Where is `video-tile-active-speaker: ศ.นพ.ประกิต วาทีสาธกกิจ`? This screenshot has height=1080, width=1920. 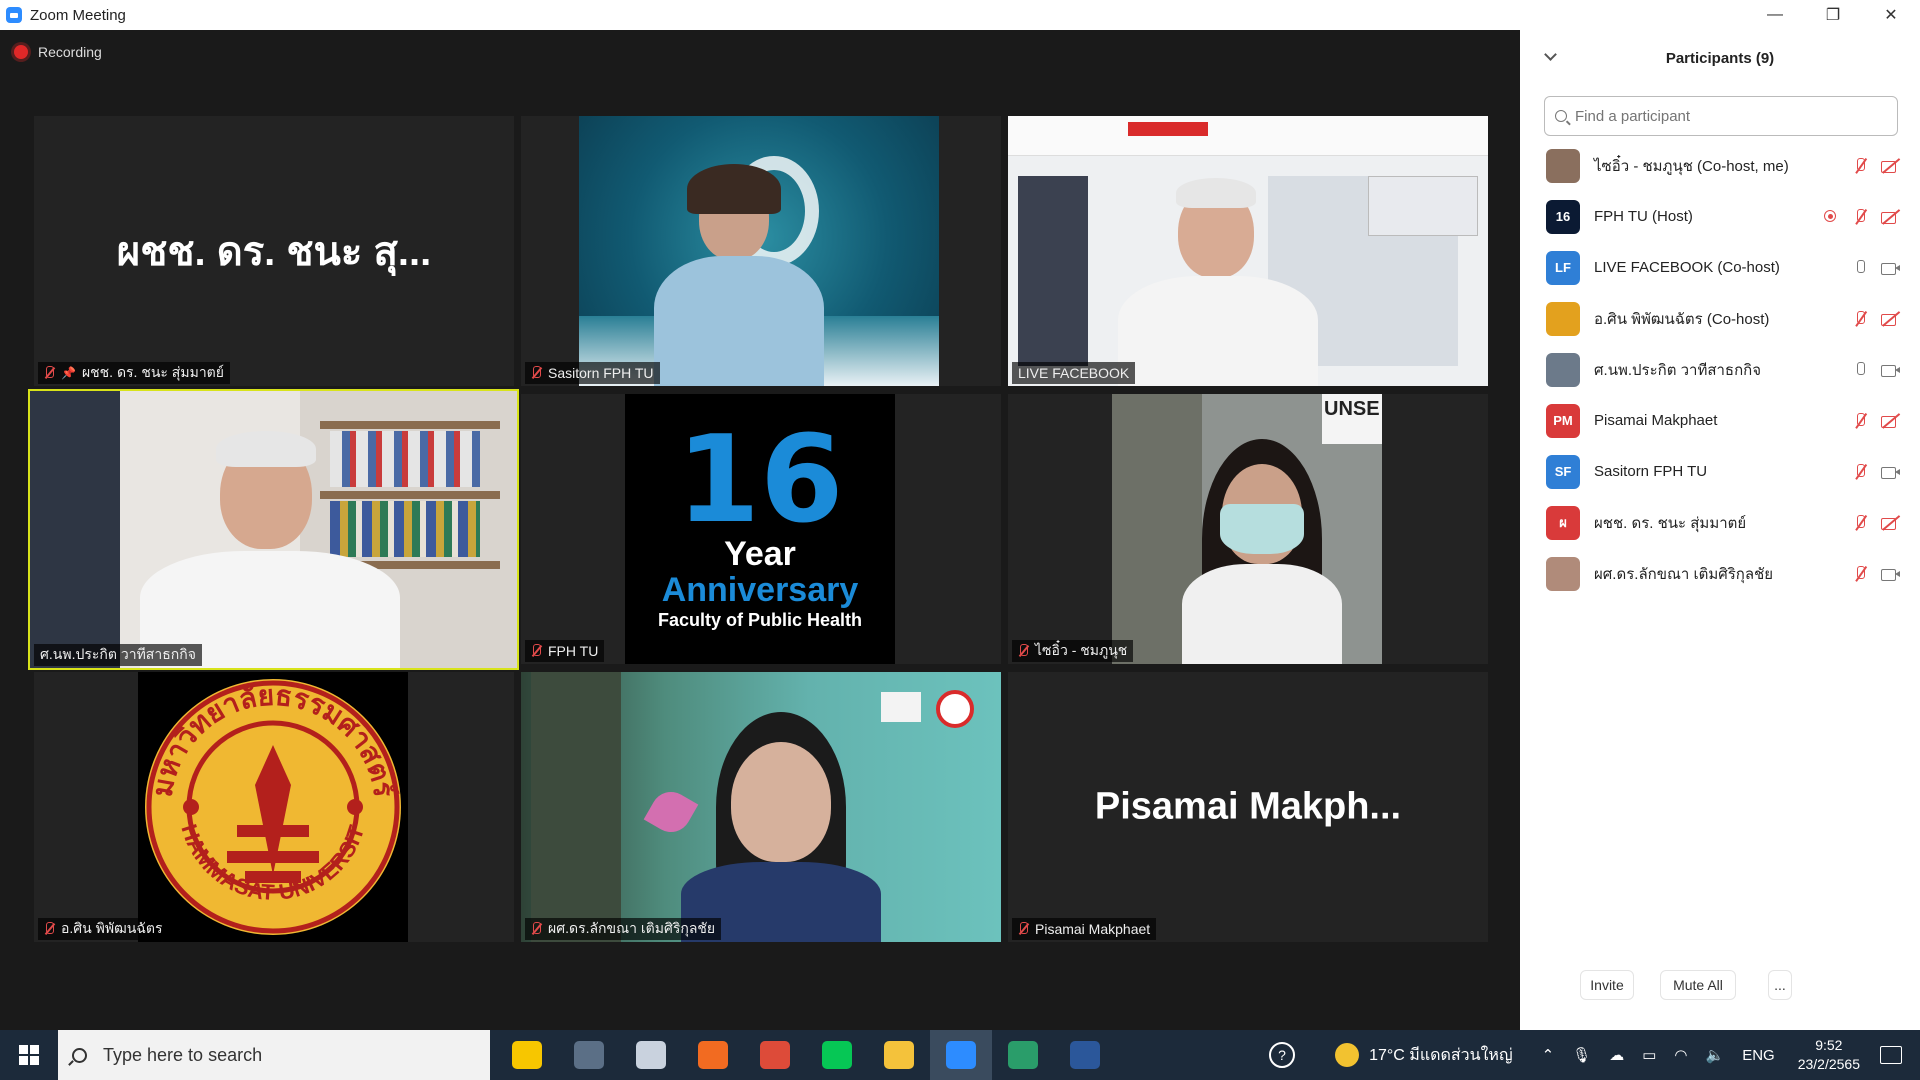
video-tile-active-speaker: ศ.นพ.ประกิต วาทีสาธกกิจ is located at coordinates (273, 529).